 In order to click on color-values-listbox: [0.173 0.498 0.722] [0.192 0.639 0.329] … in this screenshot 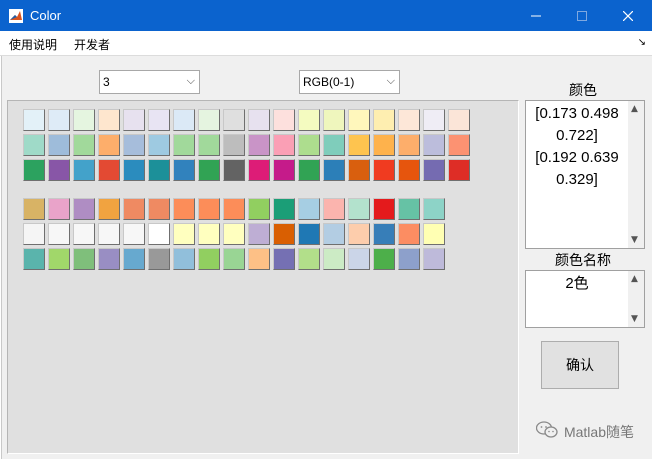, I will do `click(585, 174)`.